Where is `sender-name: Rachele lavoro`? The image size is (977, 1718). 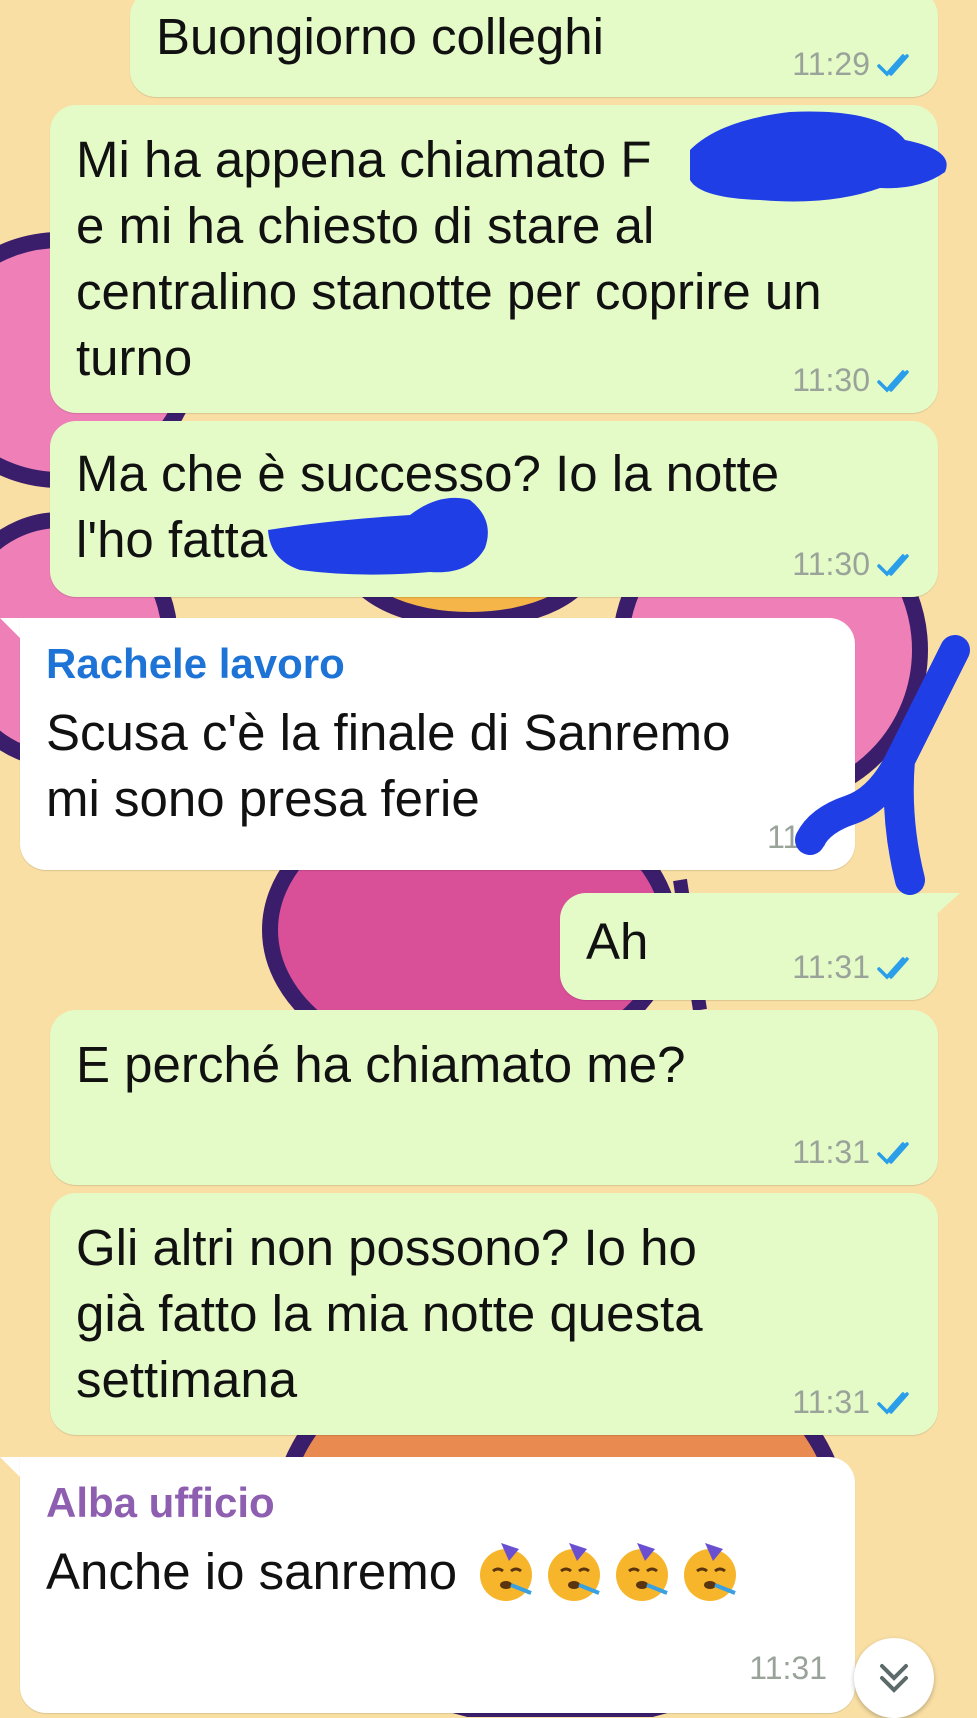
sender-name: Rachele lavoro is located at coordinates (195, 663).